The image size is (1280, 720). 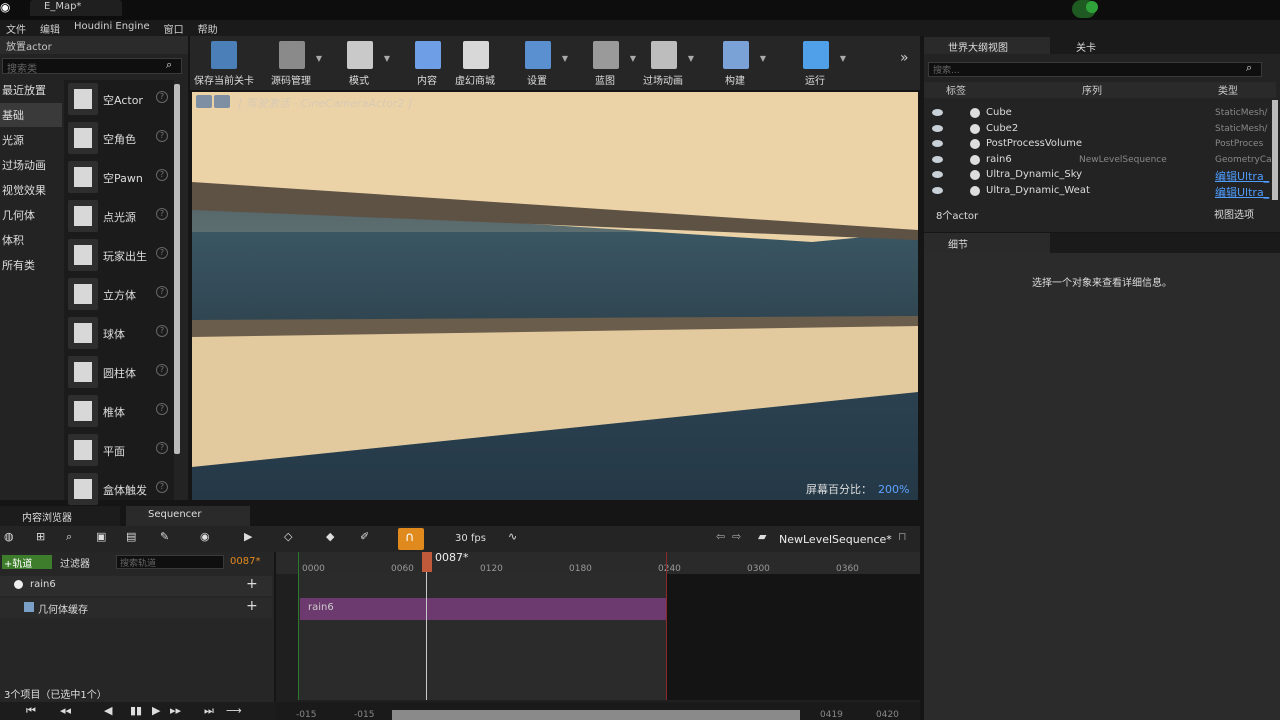 I want to click on outliner-scrollbar, so click(x=1275, y=150).